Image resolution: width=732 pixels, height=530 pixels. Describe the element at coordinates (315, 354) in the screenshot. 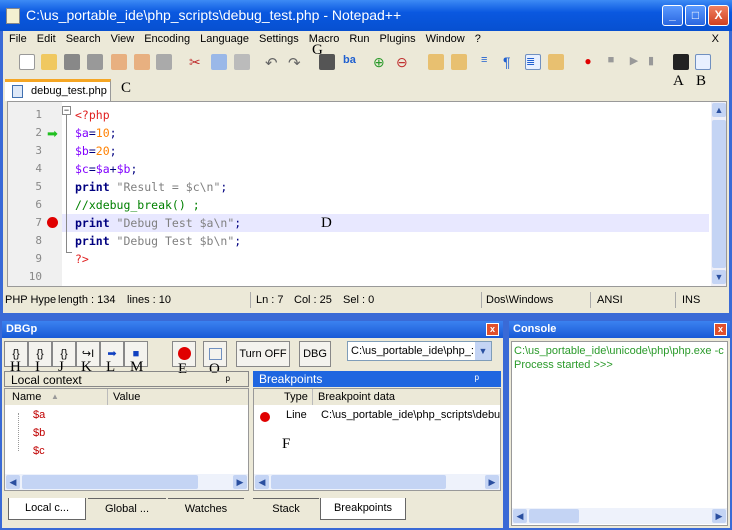

I see `dbg-button: DBG` at that location.